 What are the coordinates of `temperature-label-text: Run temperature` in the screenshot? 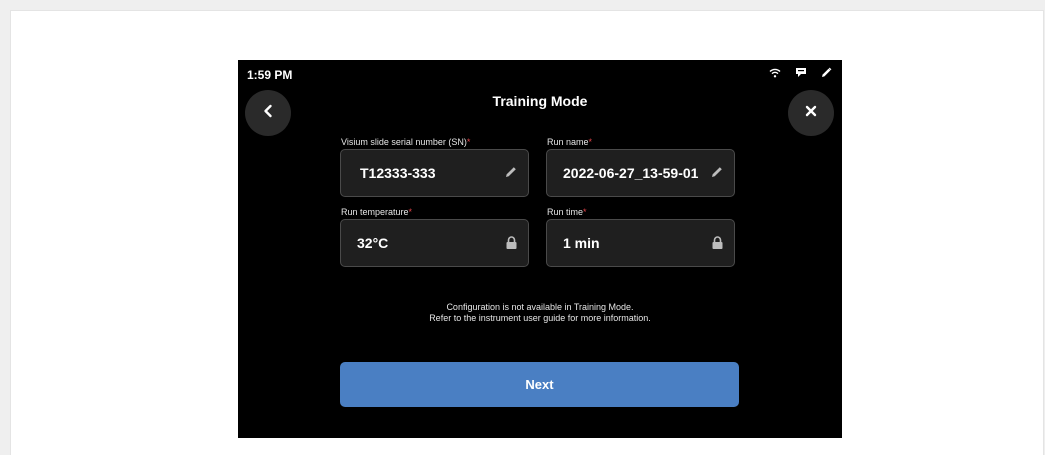 It's located at (375, 212).